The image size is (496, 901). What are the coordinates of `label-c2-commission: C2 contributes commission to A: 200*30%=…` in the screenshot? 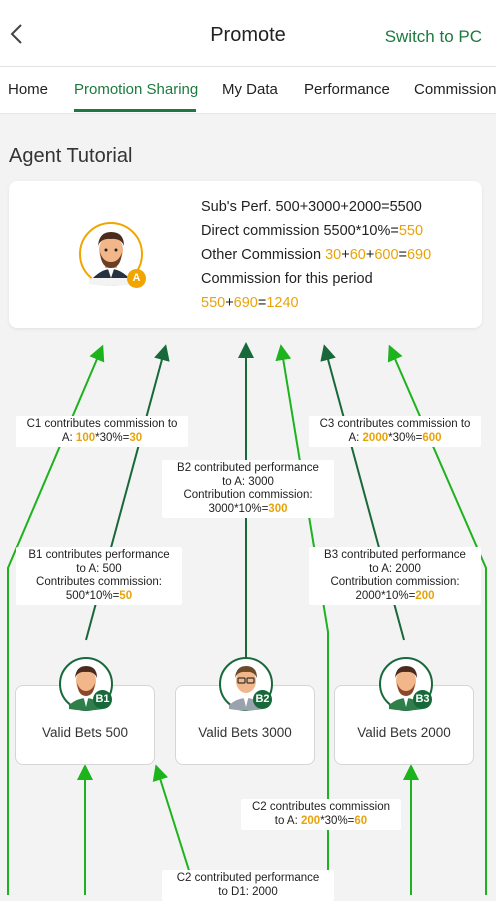 It's located at (321, 814).